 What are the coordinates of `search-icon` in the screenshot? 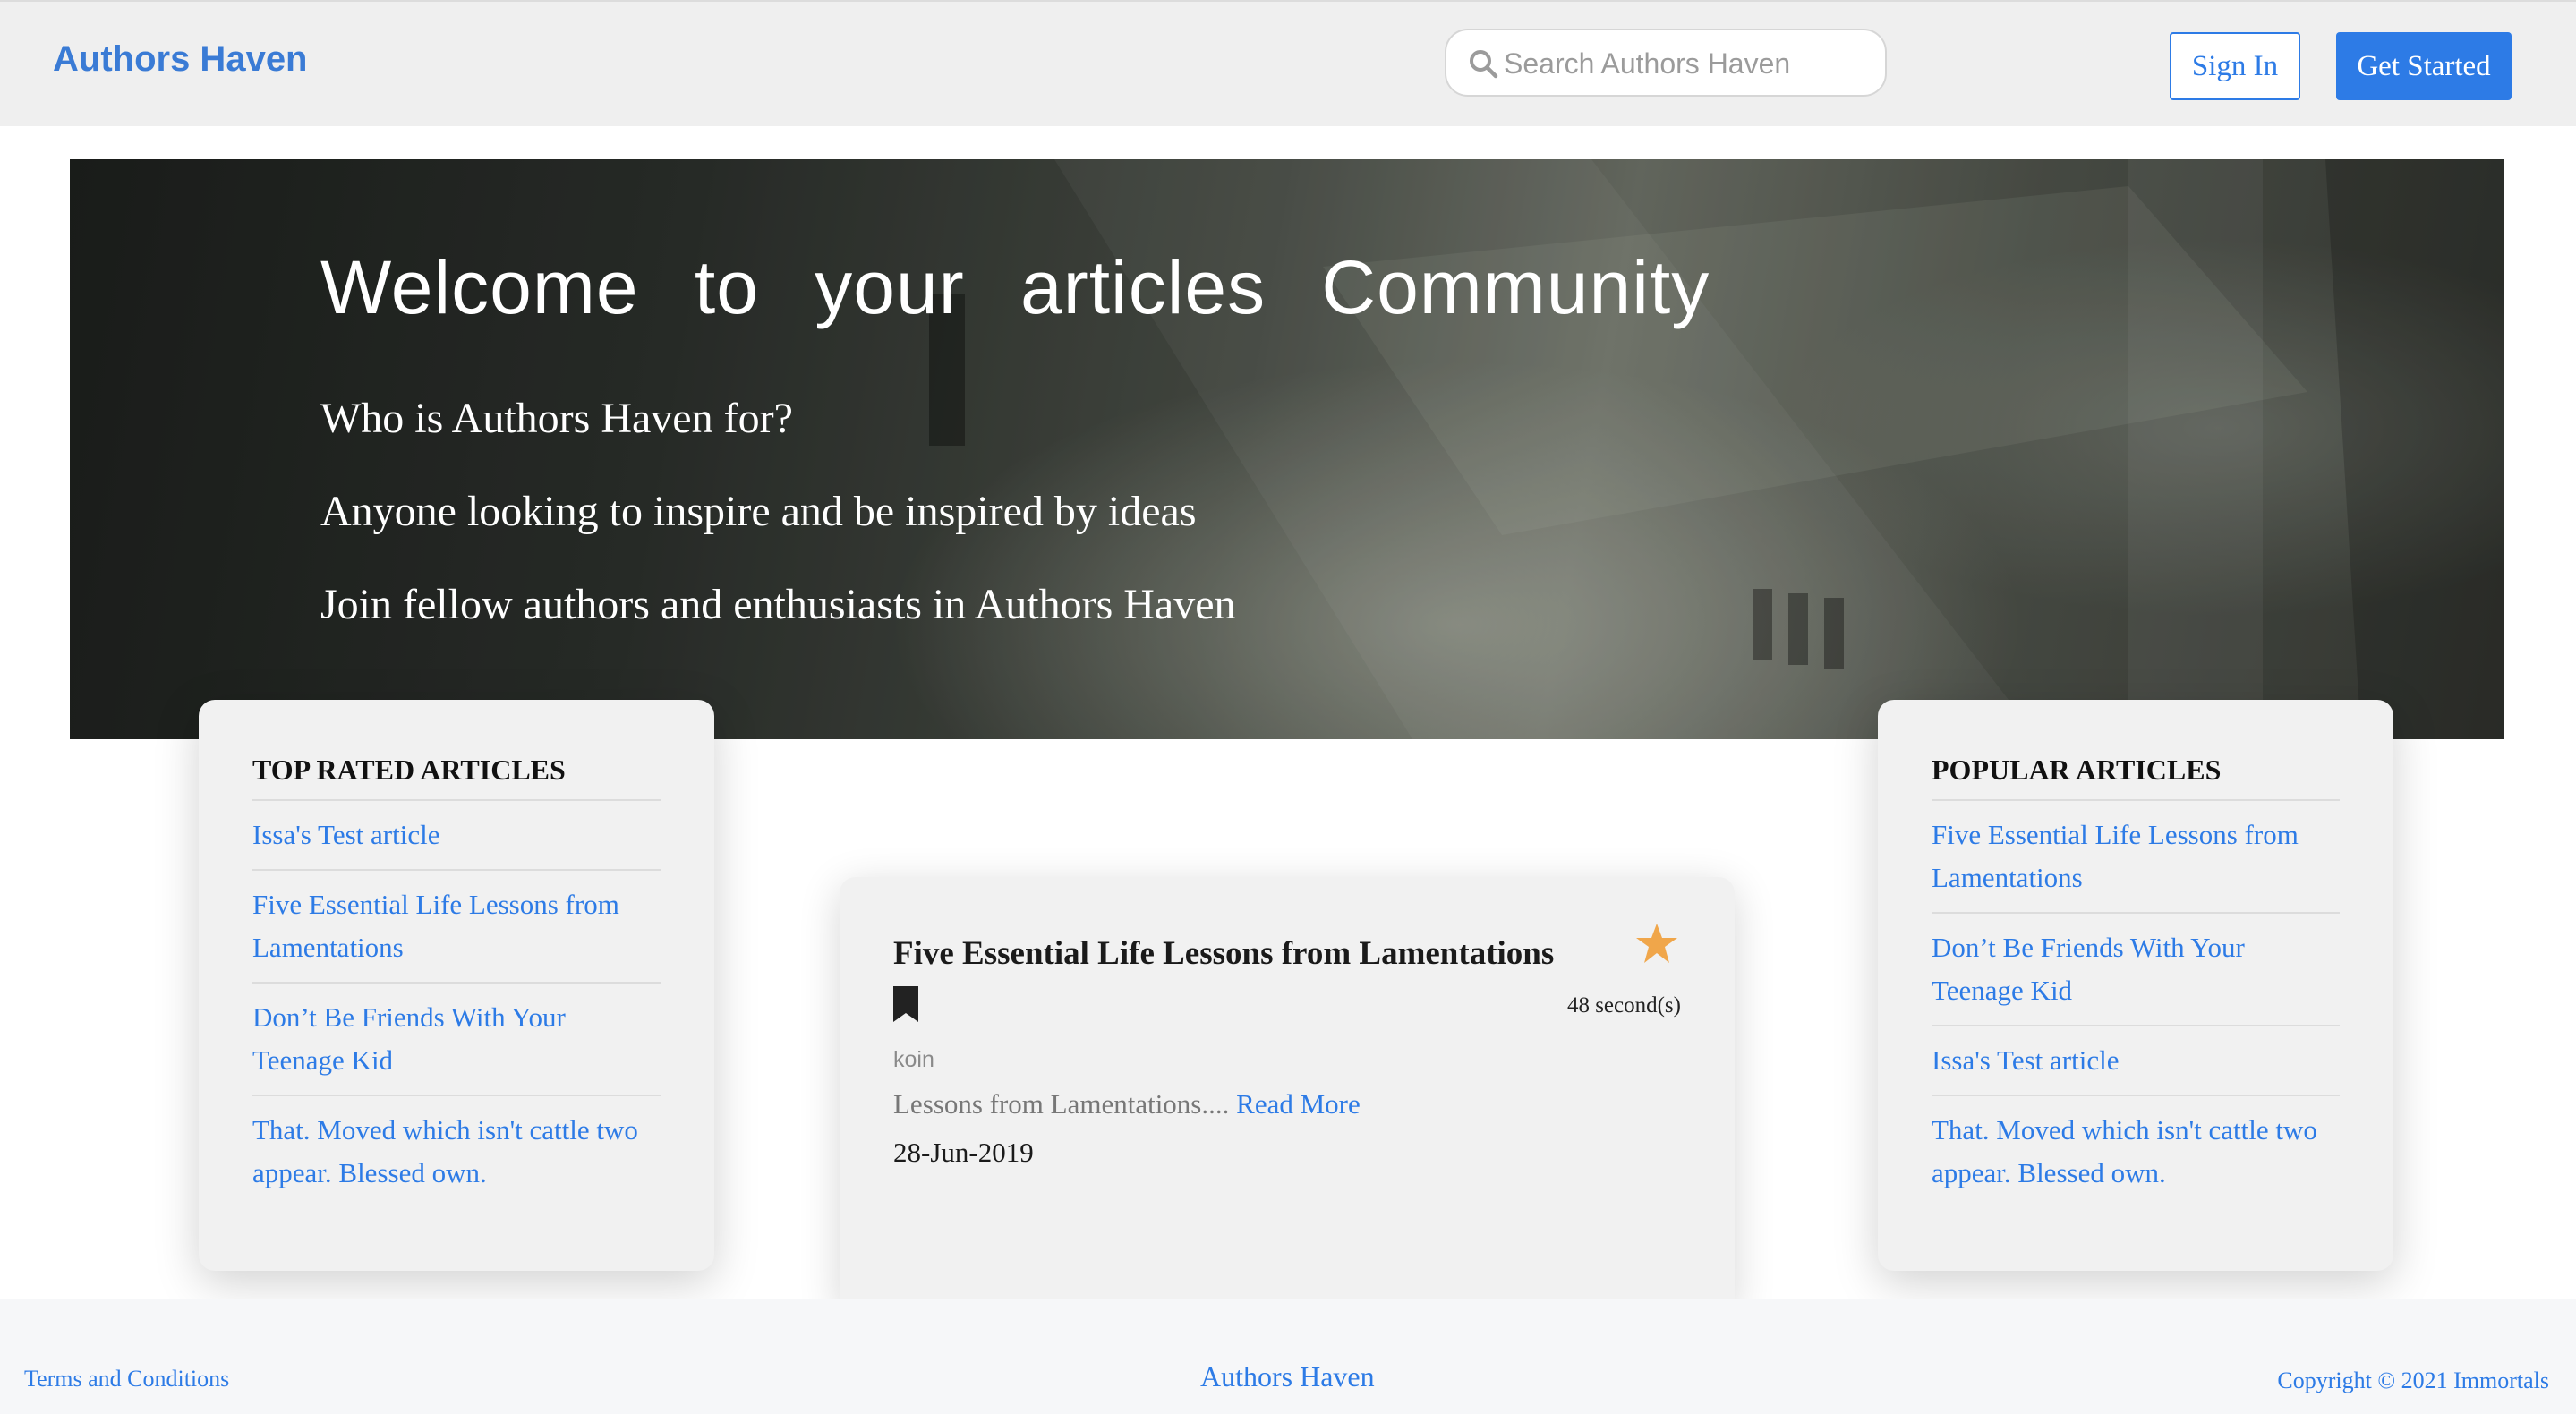 It's located at (1484, 64).